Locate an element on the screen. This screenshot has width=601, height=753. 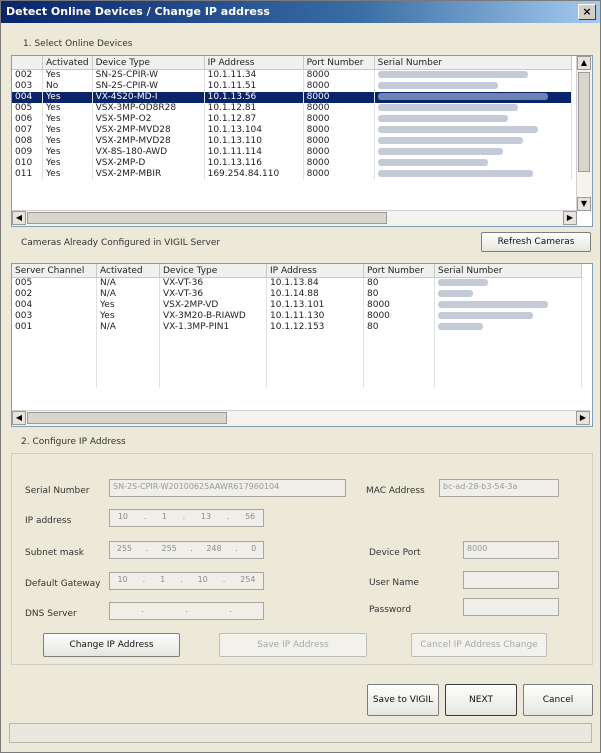
online-column-header: IP Address is located at coordinates (254, 63).